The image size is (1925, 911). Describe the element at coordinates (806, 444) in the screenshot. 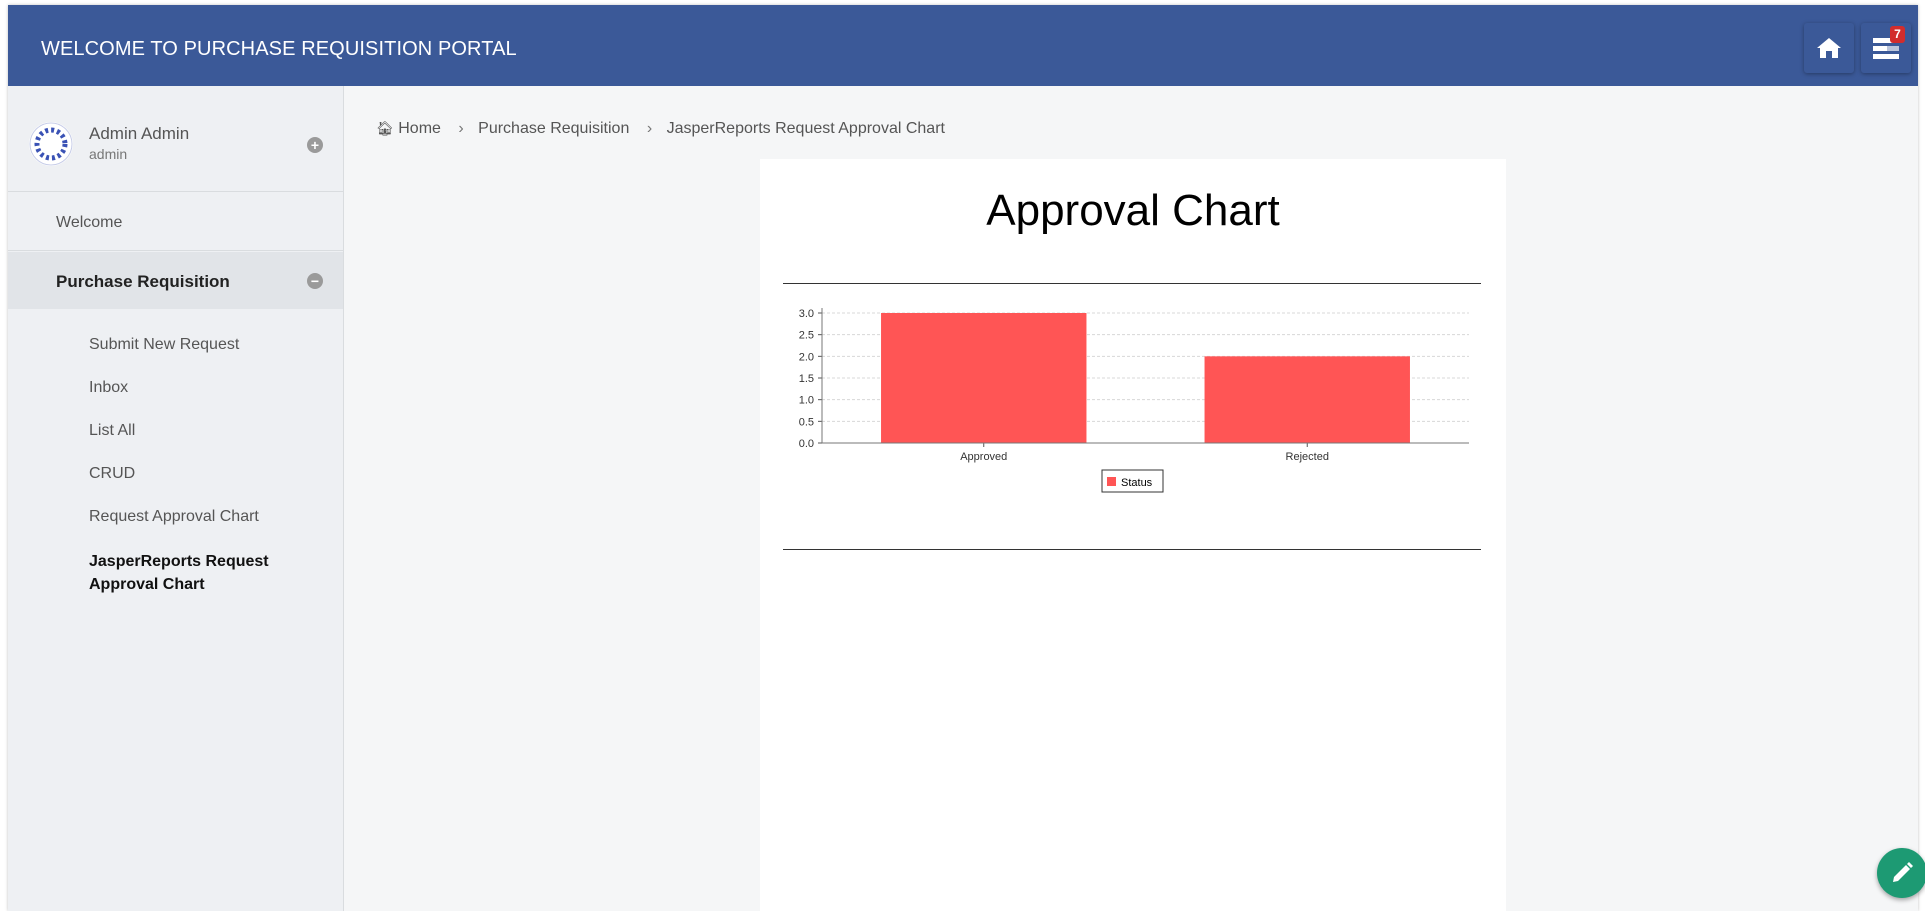

I see `y-tick-label: 0.0` at that location.